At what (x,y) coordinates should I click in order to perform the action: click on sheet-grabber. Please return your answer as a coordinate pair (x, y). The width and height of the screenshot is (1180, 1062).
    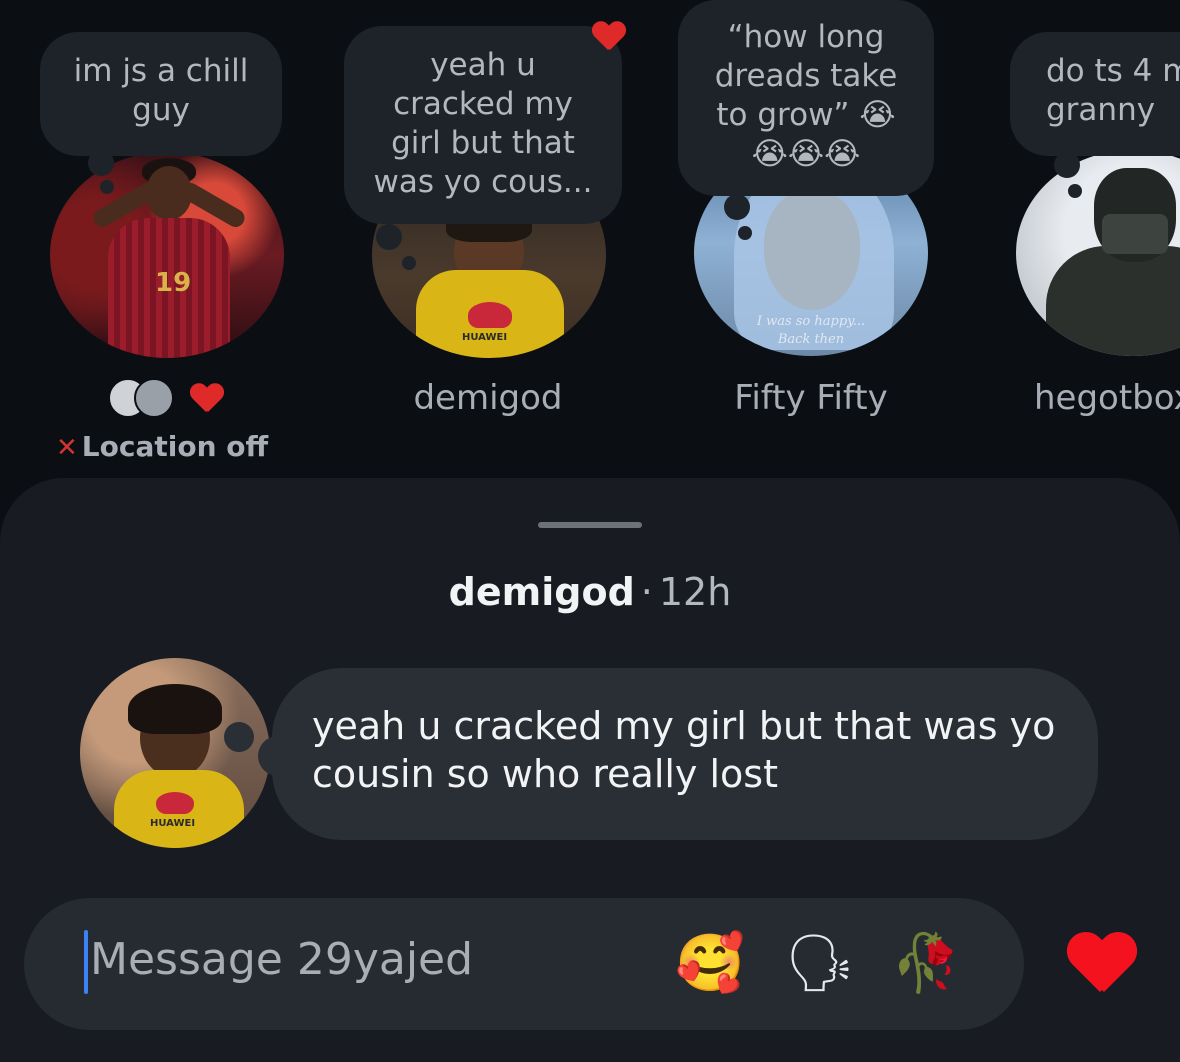
    Looking at the image, I should click on (590, 525).